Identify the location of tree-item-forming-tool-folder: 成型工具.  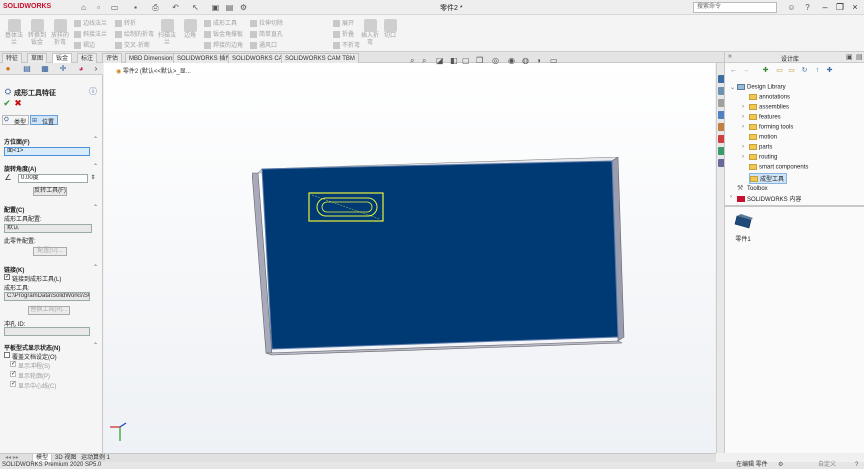
(768, 178).